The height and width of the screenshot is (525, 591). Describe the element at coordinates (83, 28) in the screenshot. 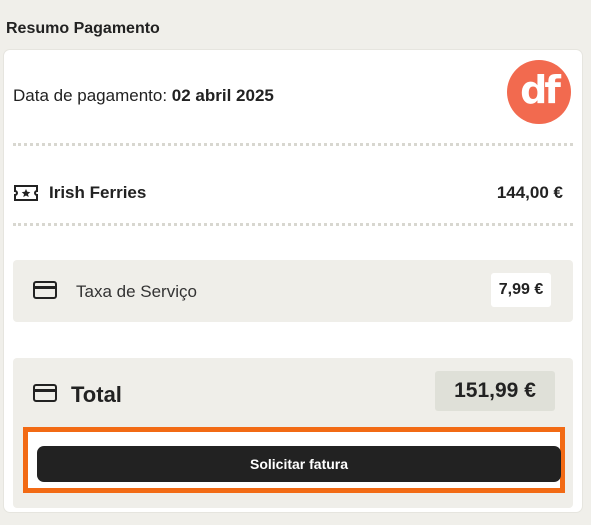

I see `section-title: Resumo Pagamento` at that location.